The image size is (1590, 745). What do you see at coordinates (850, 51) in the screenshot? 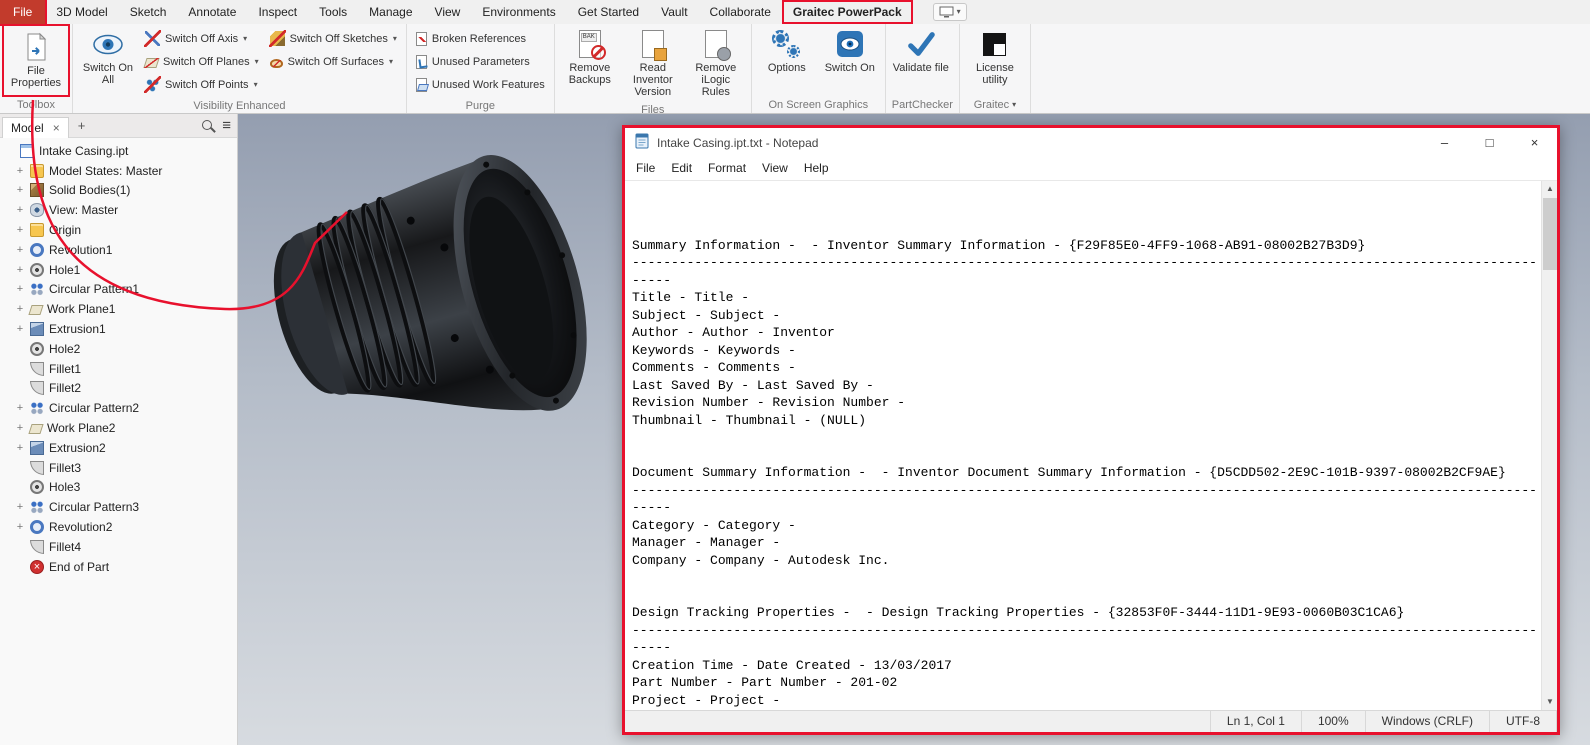
I see `switch-on-button: Switch On` at bounding box center [850, 51].